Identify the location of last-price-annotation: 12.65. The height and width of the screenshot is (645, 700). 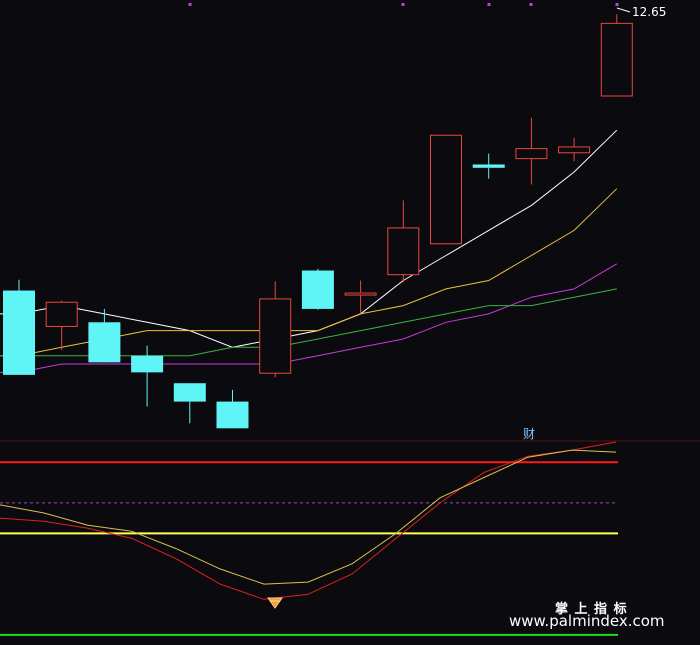
(641, 12).